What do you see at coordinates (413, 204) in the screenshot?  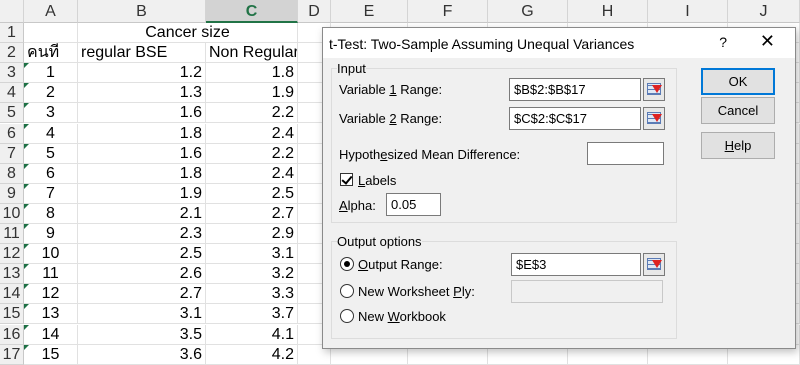 I see `alpha-input: 0.05` at bounding box center [413, 204].